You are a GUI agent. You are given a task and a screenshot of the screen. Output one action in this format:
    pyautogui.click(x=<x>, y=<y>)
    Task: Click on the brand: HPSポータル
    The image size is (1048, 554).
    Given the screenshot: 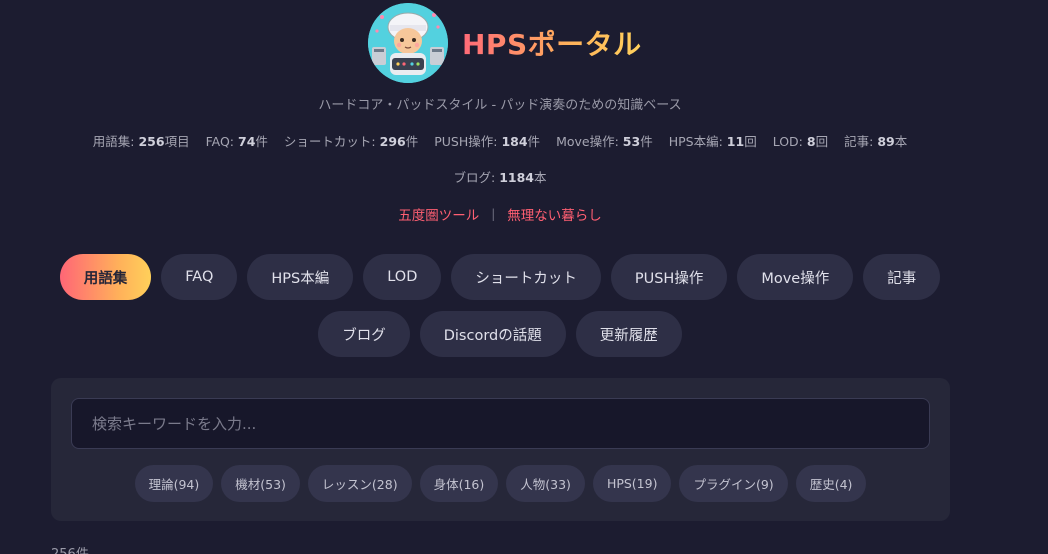 What is the action you would take?
    pyautogui.click(x=505, y=43)
    